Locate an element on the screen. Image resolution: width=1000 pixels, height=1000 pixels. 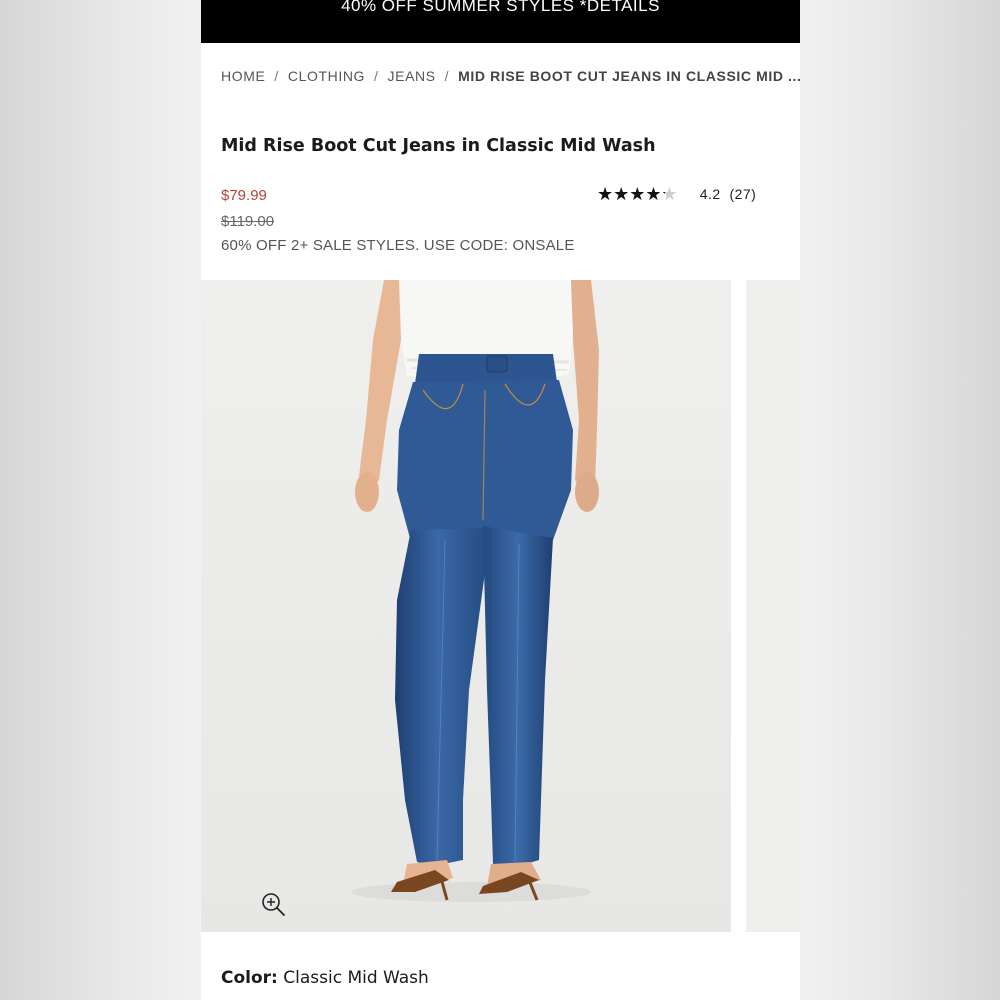
color-selector-label: Color: Classic Mid Wash is located at coordinates (325, 978).